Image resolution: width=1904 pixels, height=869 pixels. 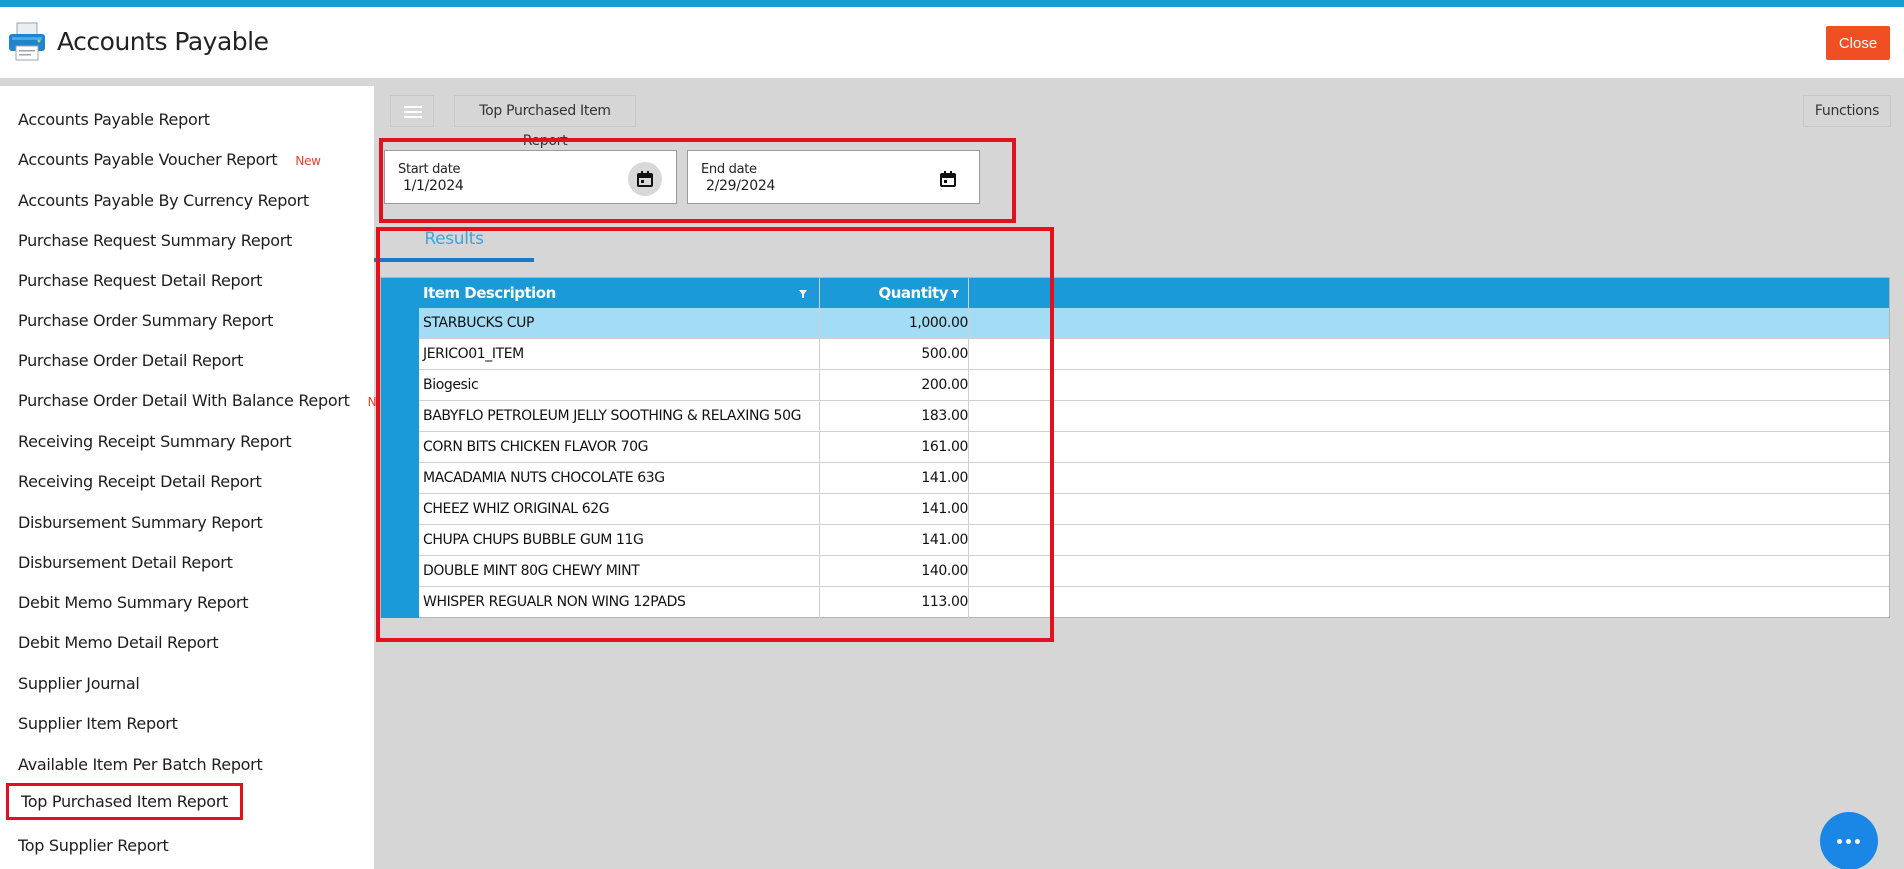 What do you see at coordinates (140, 522) in the screenshot?
I see `sidebar-item-disbursement-summary-report: Disbursement Summary Report` at bounding box center [140, 522].